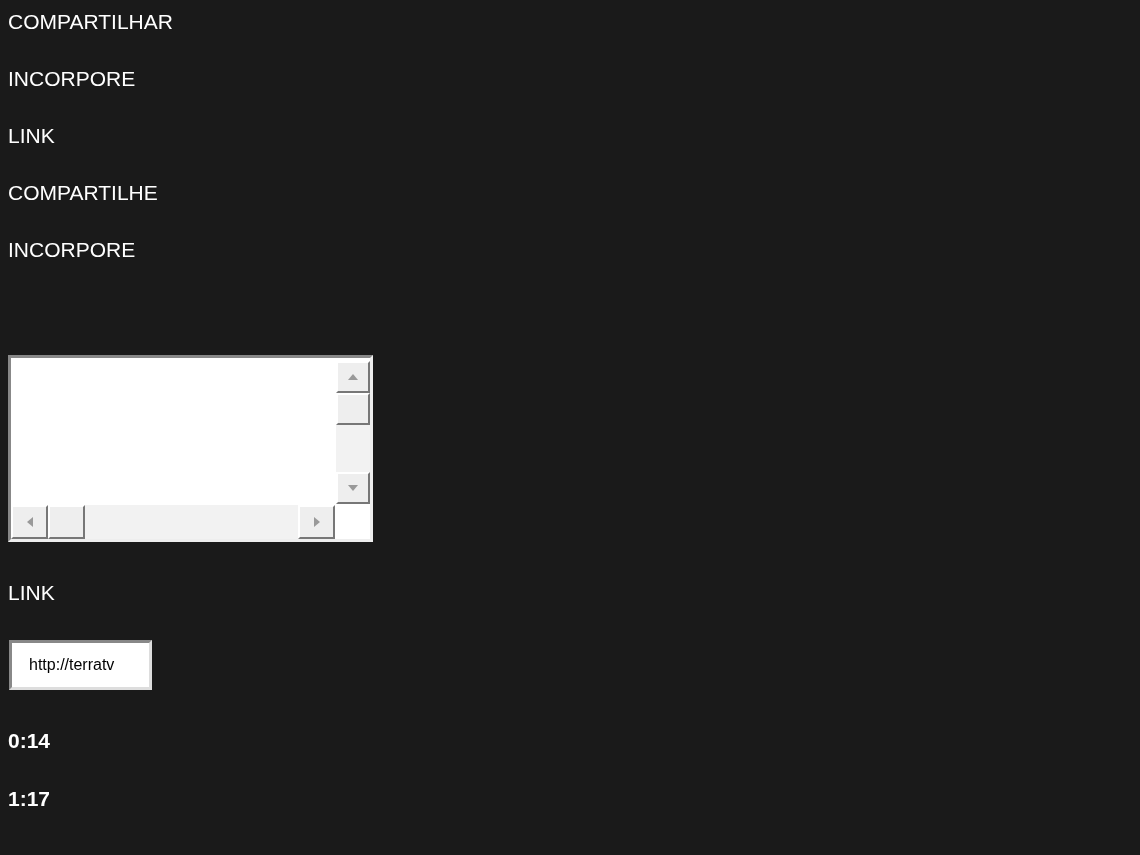 The image size is (1140, 855). I want to click on up-arrow-icon, so click(353, 377).